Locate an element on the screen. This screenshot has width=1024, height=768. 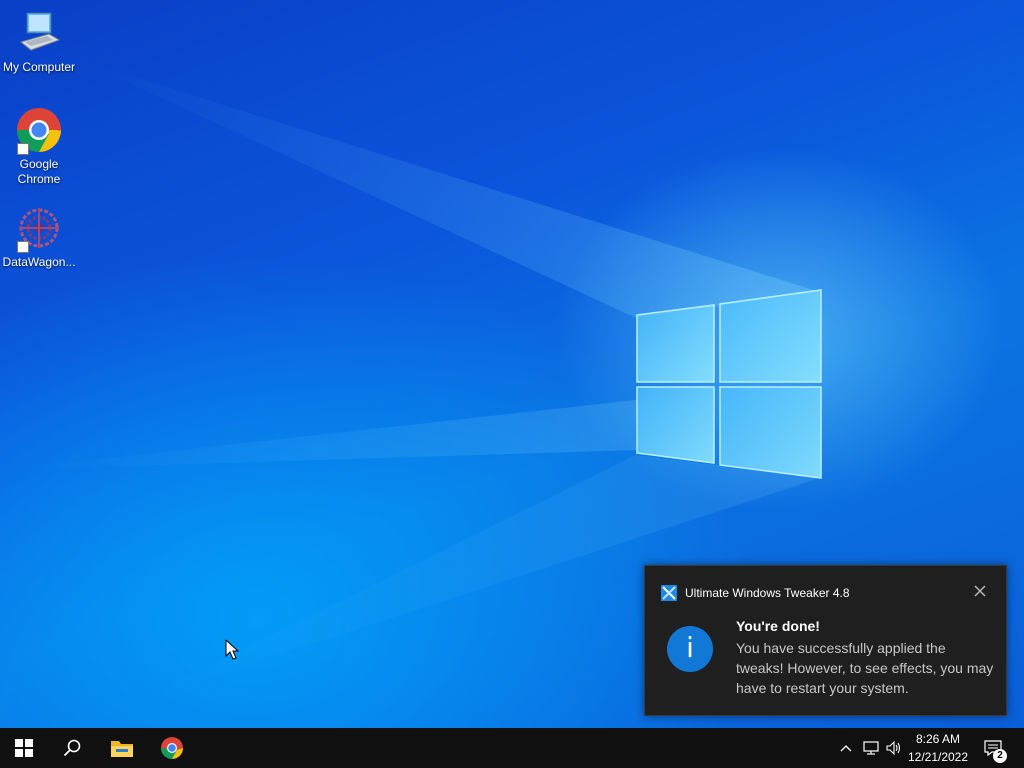
toast-app-name: Ultimate Windows Tweaker 4.8 is located at coordinates (767, 593).